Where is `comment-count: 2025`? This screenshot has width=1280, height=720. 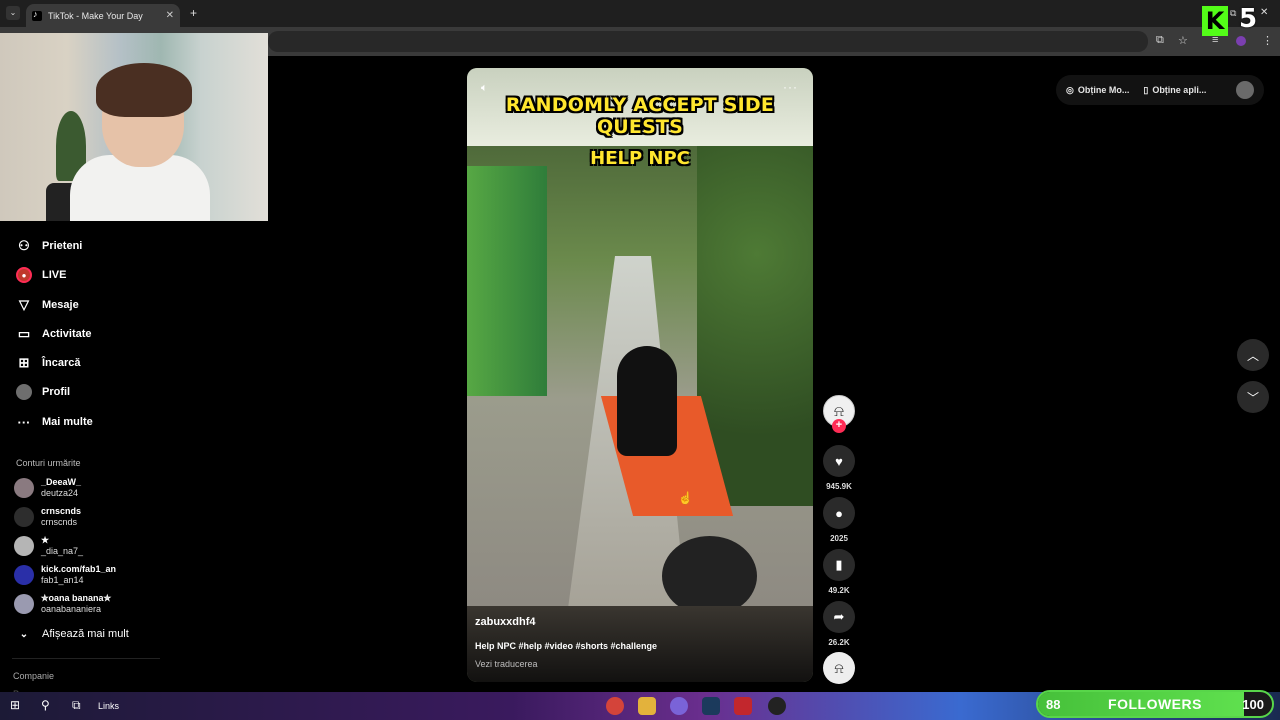
comment-count: 2025 is located at coordinates (839, 538).